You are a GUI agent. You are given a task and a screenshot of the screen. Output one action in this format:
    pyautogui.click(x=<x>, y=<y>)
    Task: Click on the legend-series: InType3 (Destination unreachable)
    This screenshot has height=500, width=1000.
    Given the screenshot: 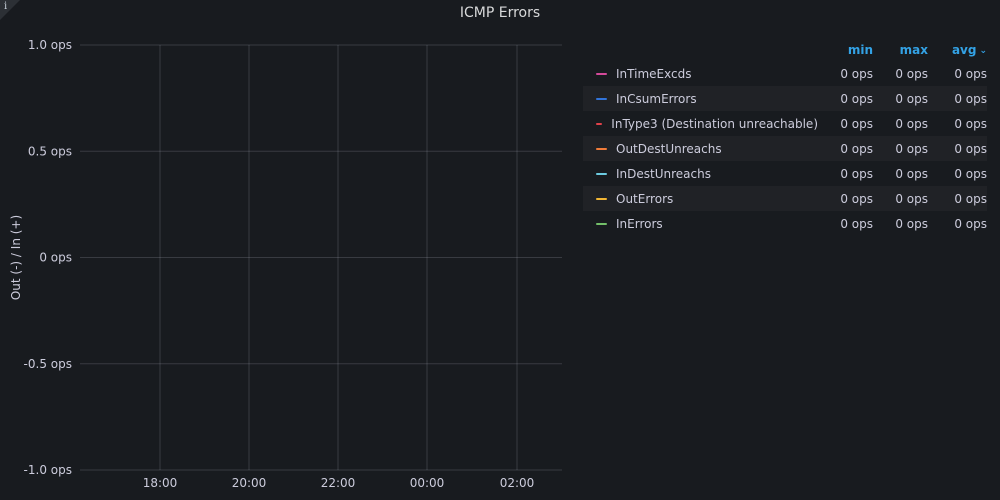 What is the action you would take?
    pyautogui.click(x=700, y=124)
    